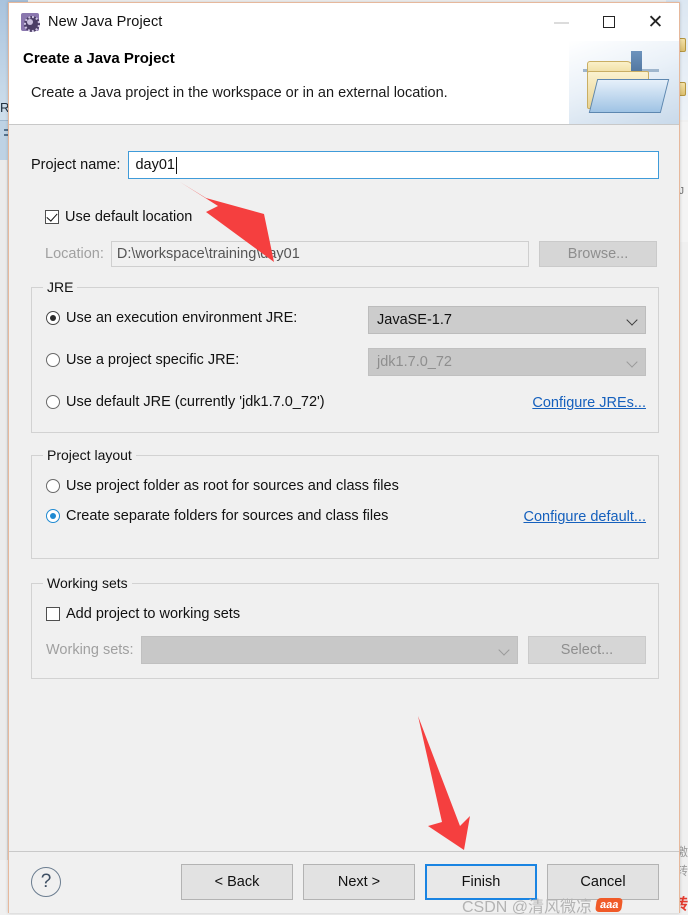 The image size is (688, 923). I want to click on background-left-strip, so click(4, 510).